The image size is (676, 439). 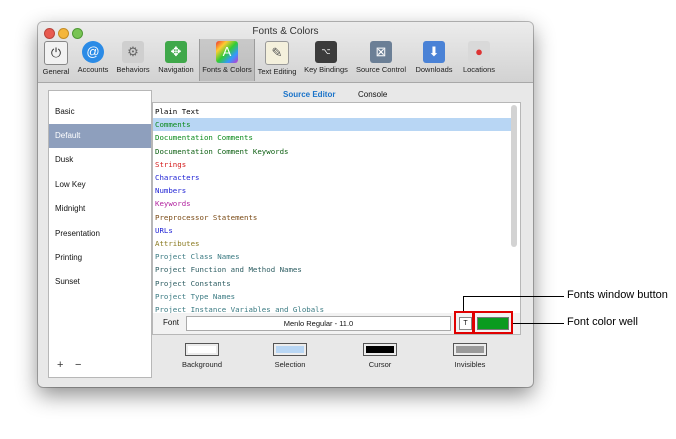 What do you see at coordinates (100, 185) in the screenshot?
I see `theme-item-low-key: Low Key` at bounding box center [100, 185].